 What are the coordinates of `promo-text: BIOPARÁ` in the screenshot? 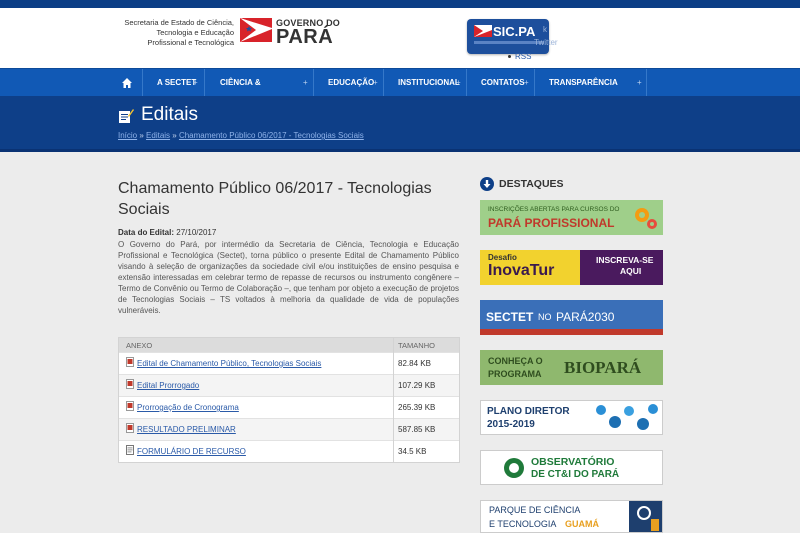 It's located at (603, 367).